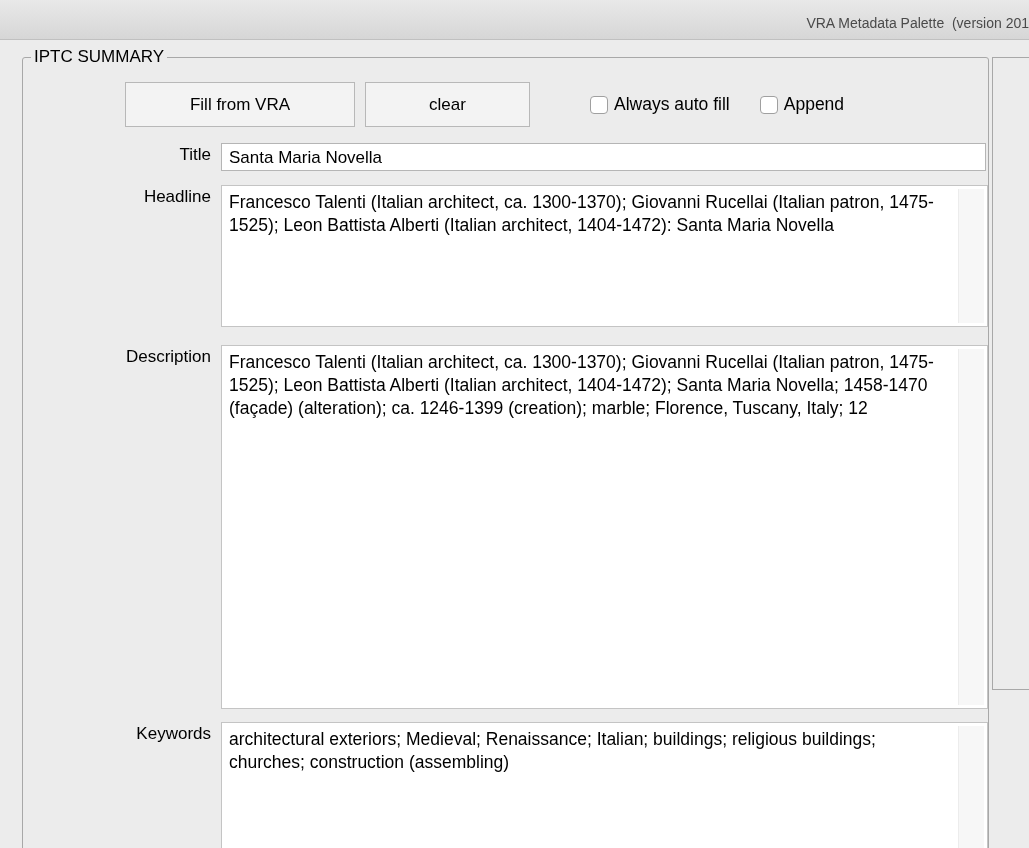  I want to click on title-field: Santa Maria Novella, so click(603, 157).